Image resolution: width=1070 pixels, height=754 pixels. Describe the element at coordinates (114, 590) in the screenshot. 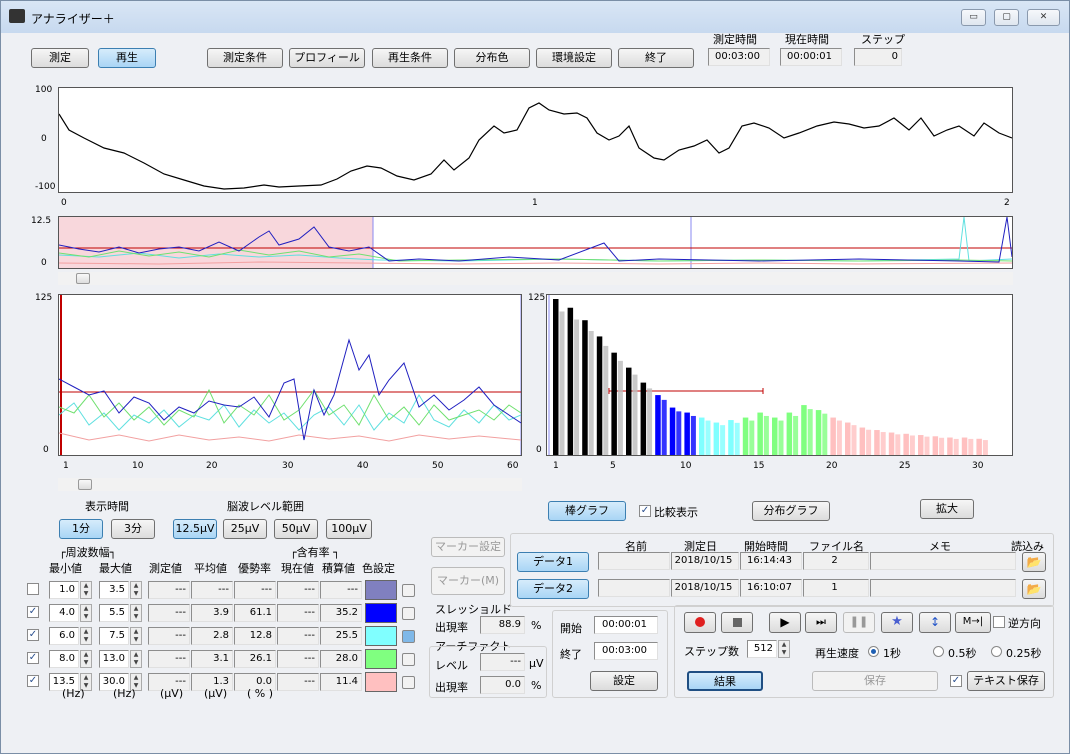

I see `band-max-input: 3.5` at that location.